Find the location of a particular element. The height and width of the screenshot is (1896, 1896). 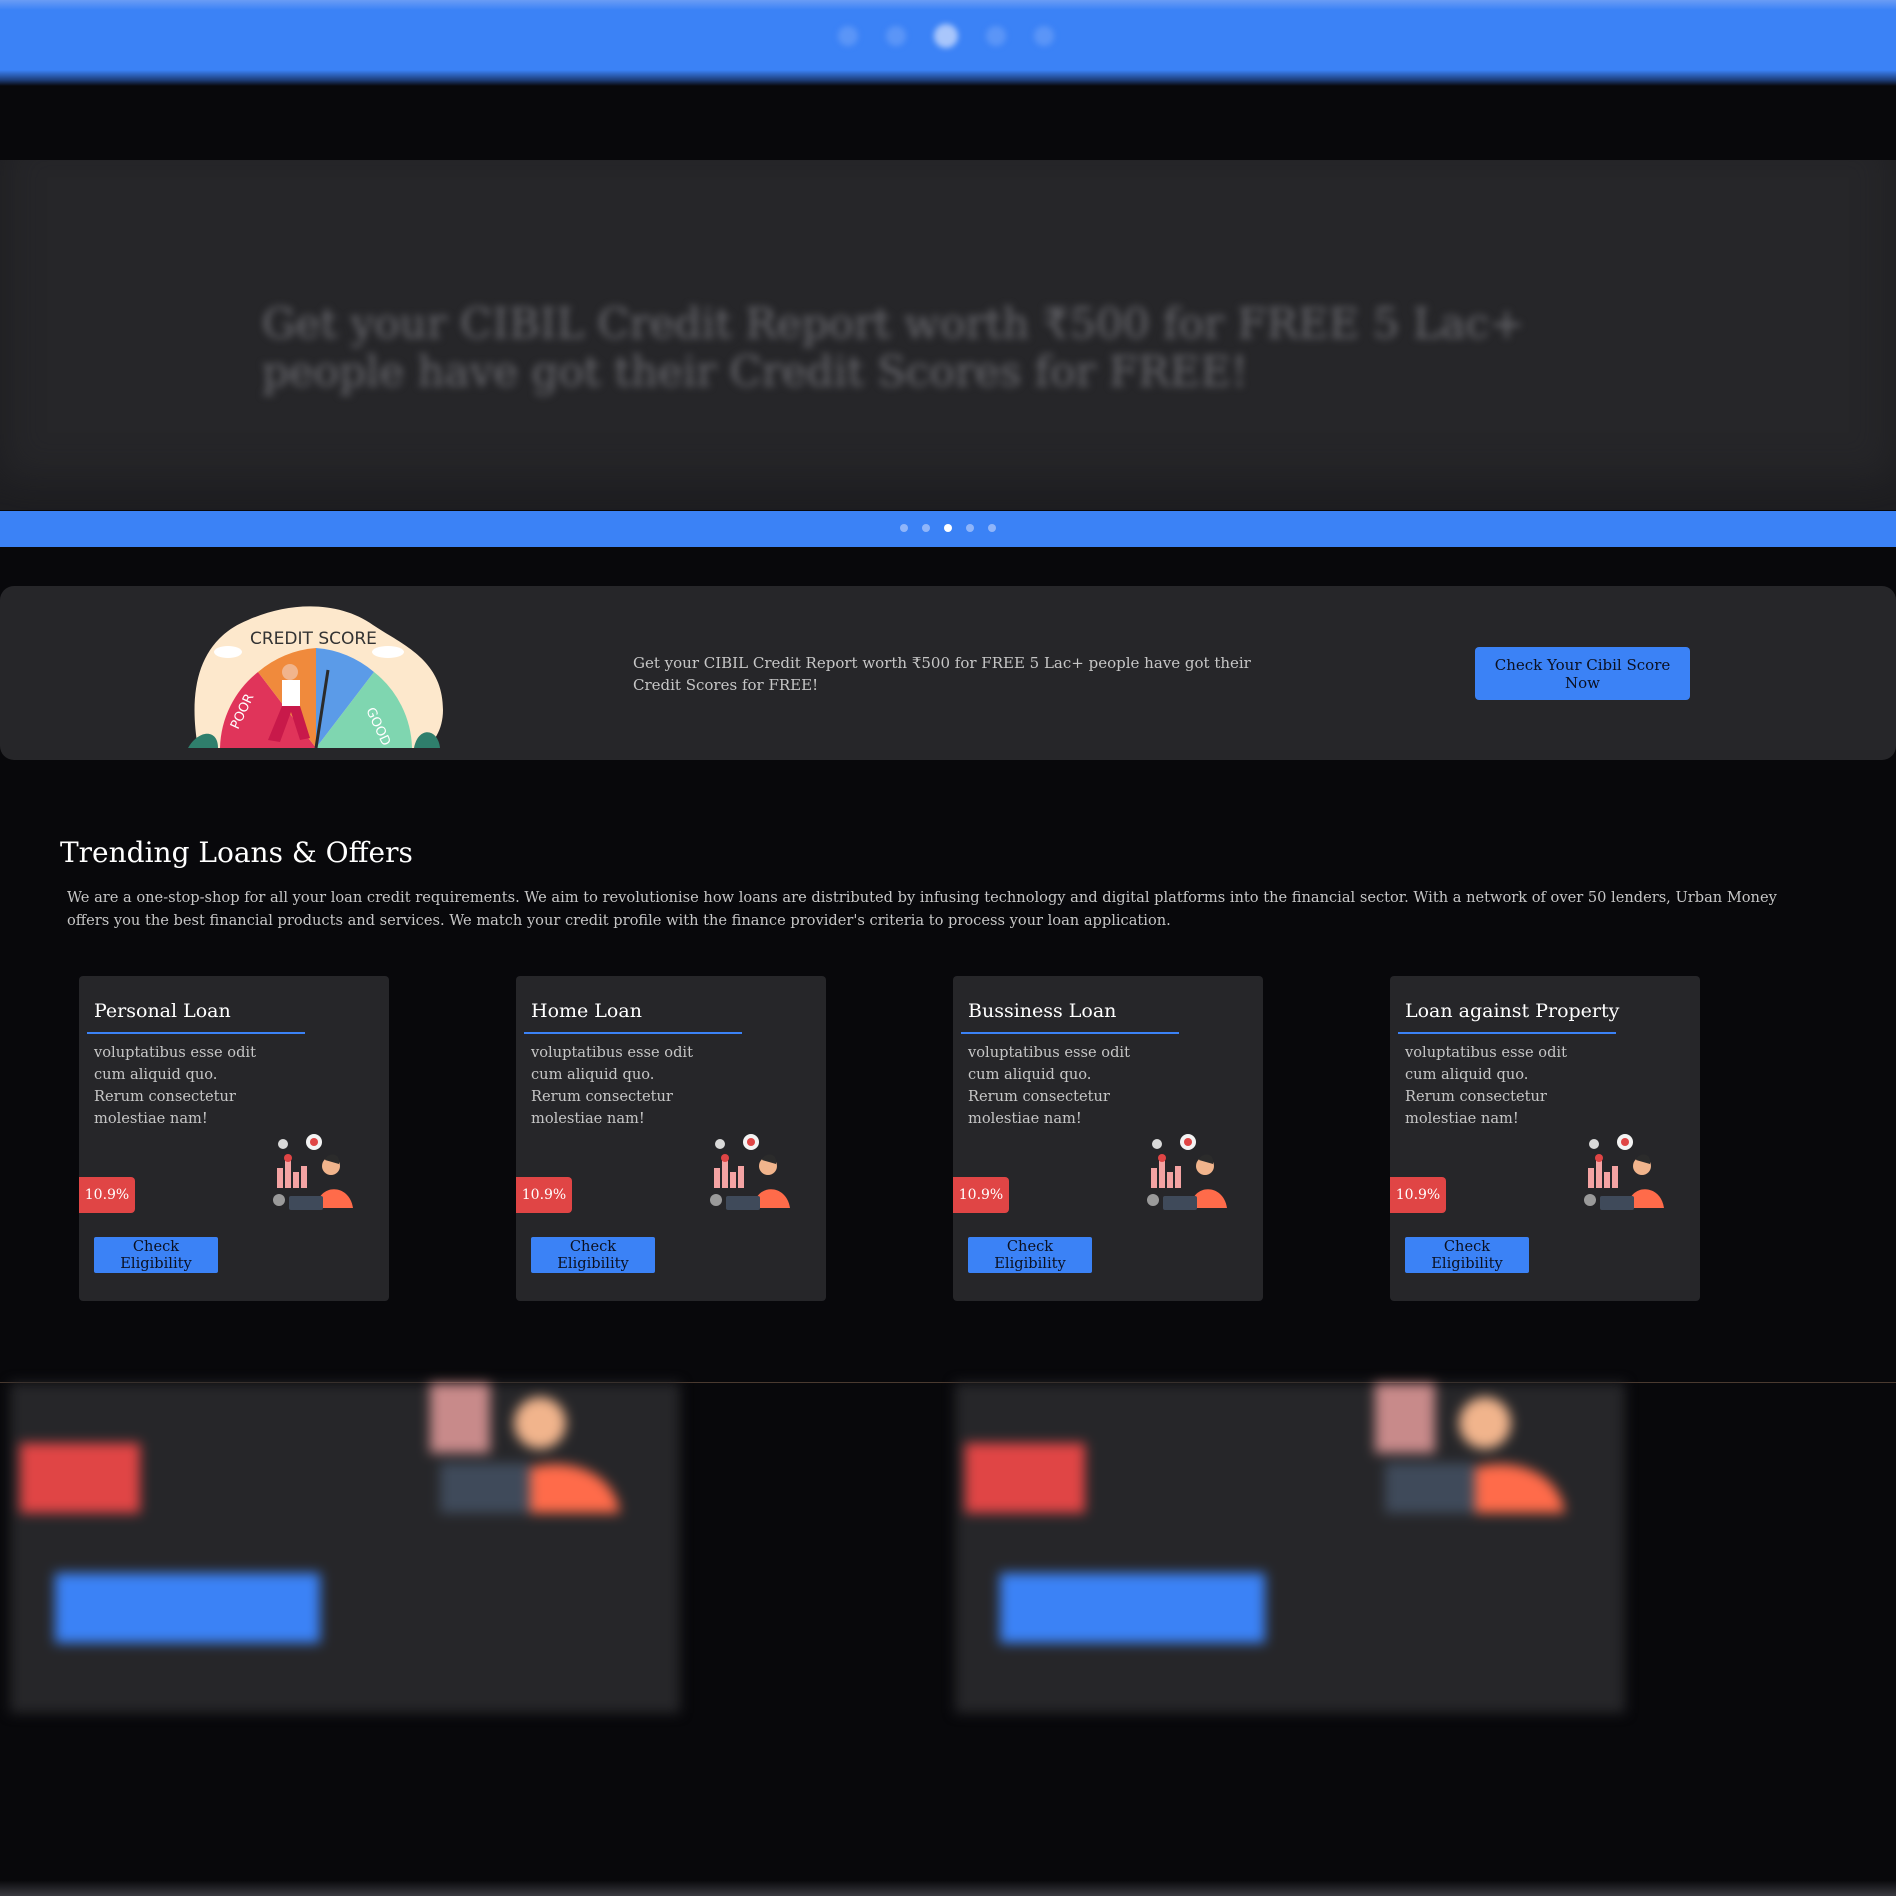

top-slider-dot-active is located at coordinates (946, 36).